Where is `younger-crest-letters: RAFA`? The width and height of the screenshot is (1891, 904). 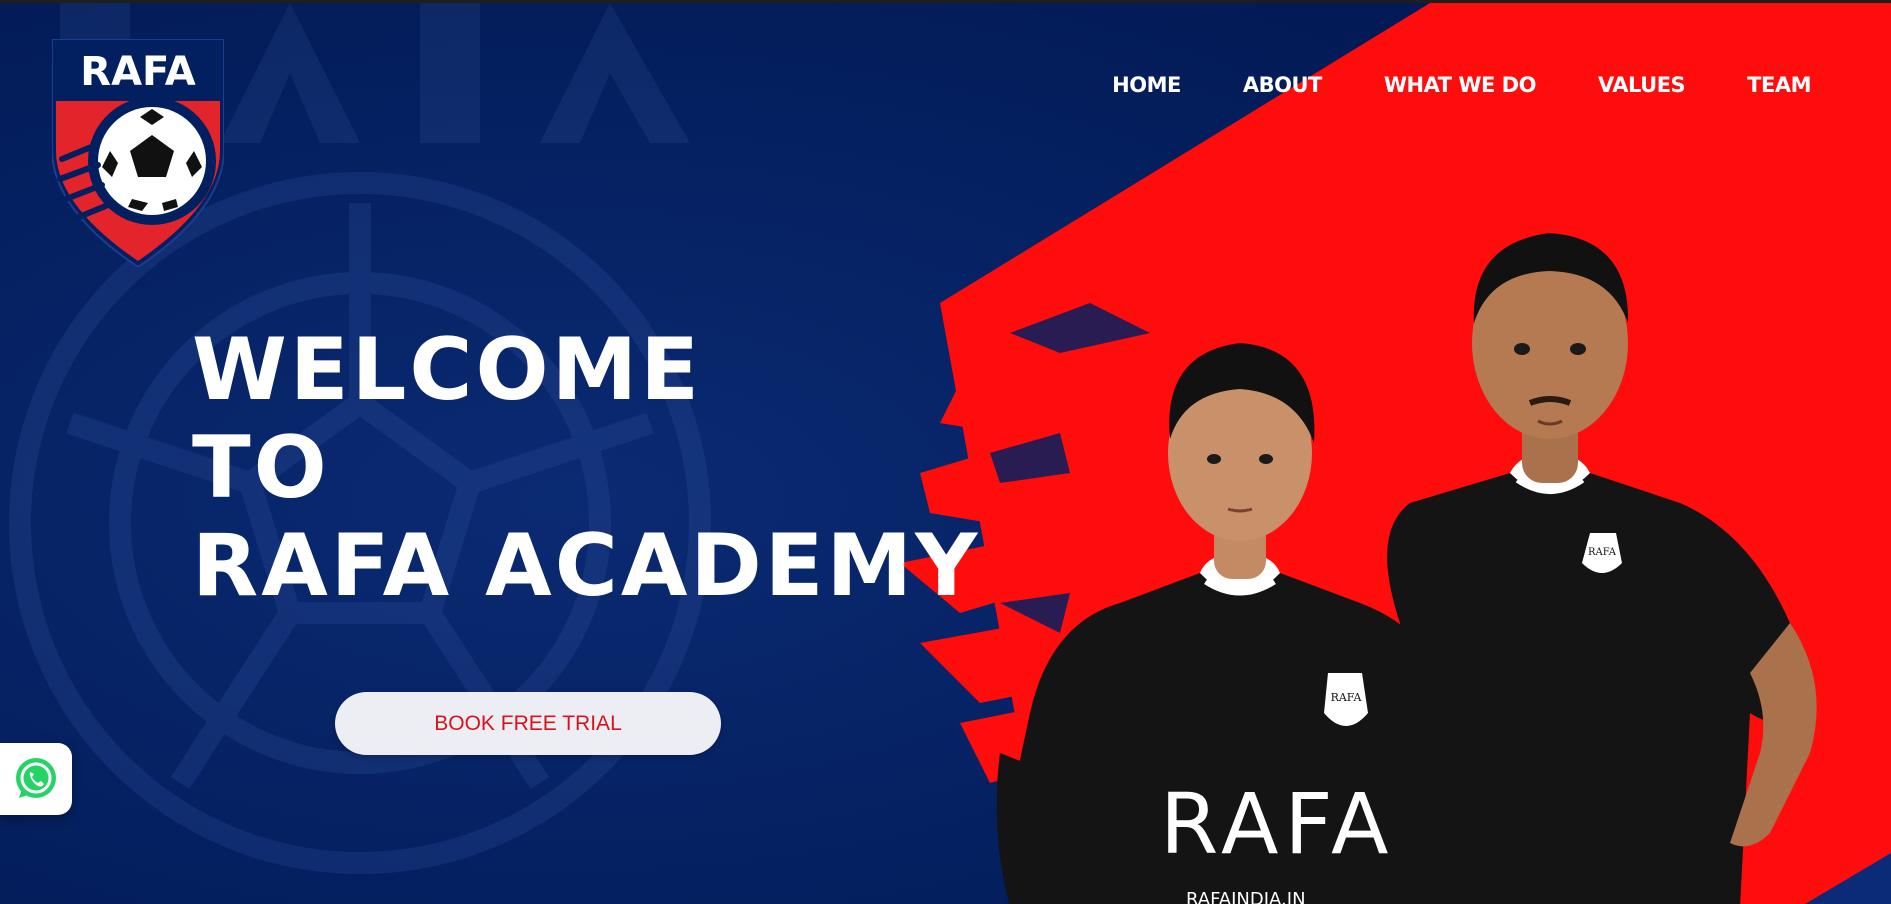
younger-crest-letters: RAFA is located at coordinates (1347, 697).